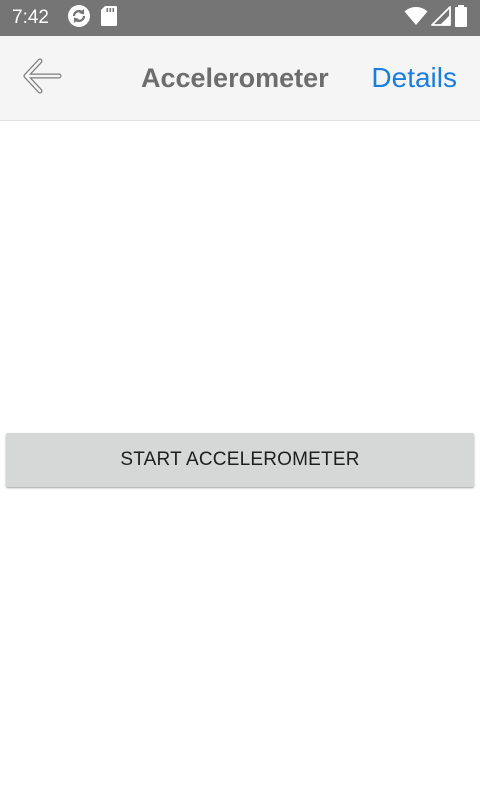  I want to click on cell-signal-icon, so click(441, 18).